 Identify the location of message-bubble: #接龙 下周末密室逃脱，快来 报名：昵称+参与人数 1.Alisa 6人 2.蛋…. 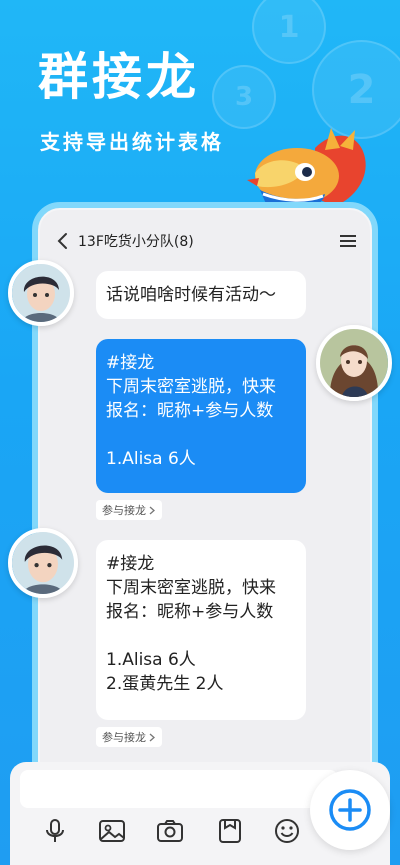
(201, 630).